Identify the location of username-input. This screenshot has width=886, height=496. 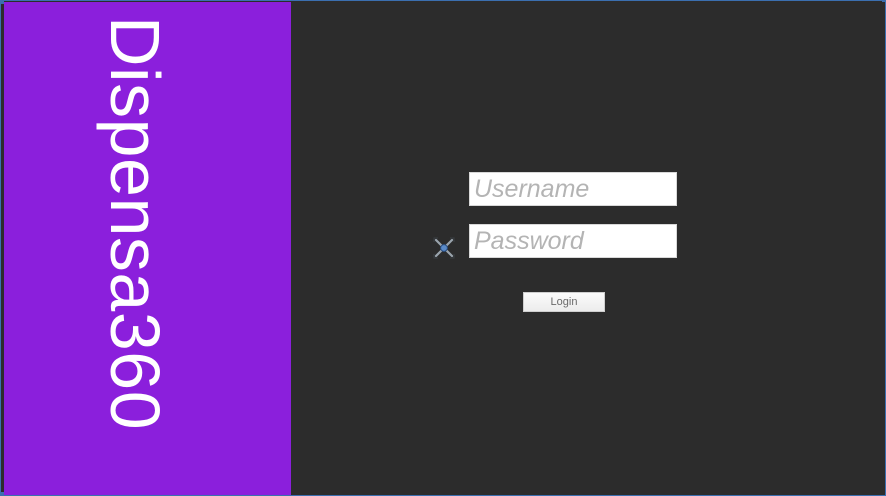
(573, 189).